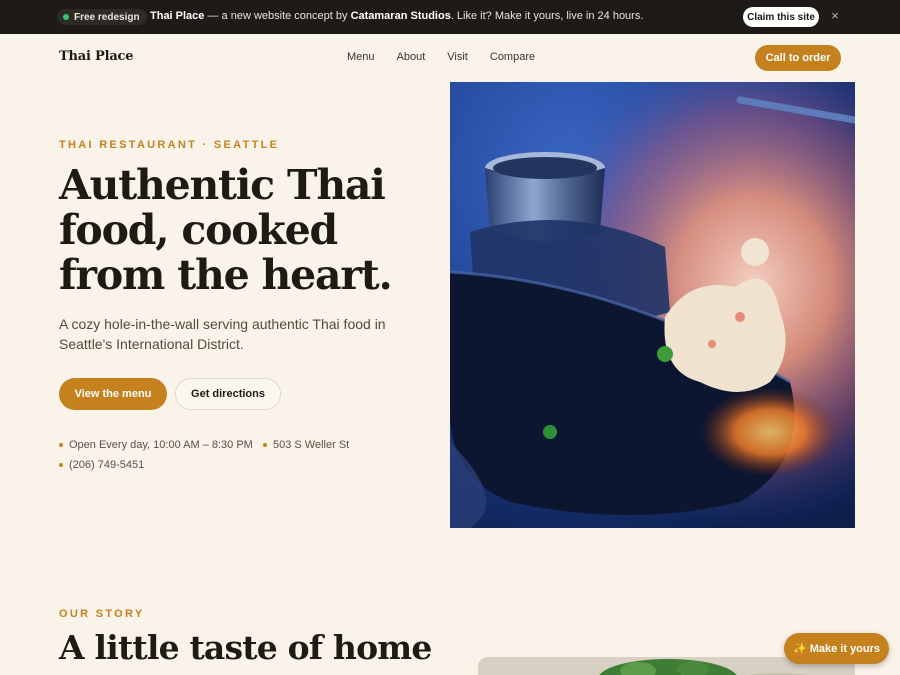  Describe the element at coordinates (361, 57) in the screenshot. I see `nav-menu: Menu` at that location.